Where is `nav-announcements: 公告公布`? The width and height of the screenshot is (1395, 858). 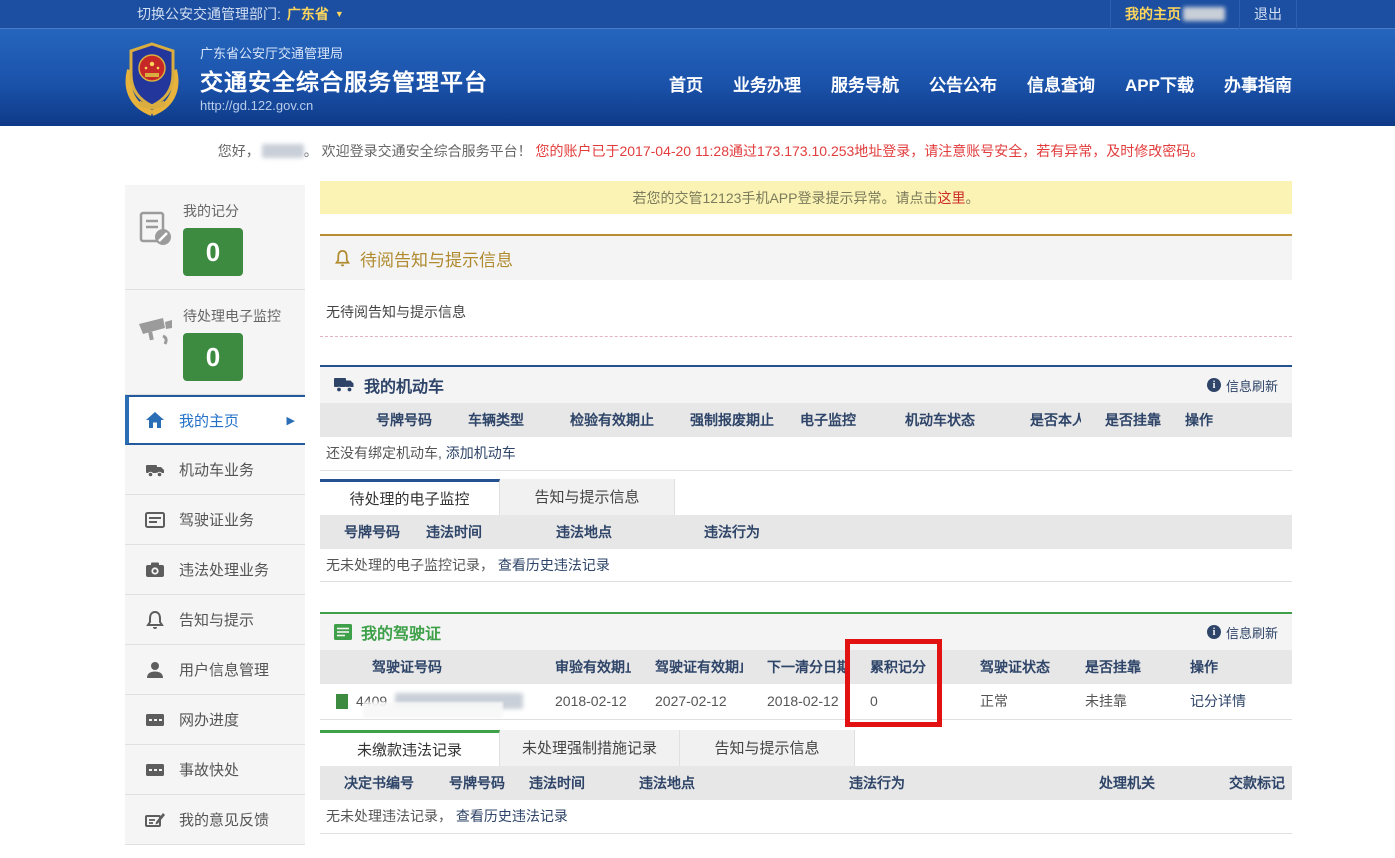 nav-announcements: 公告公布 is located at coordinates (963, 83).